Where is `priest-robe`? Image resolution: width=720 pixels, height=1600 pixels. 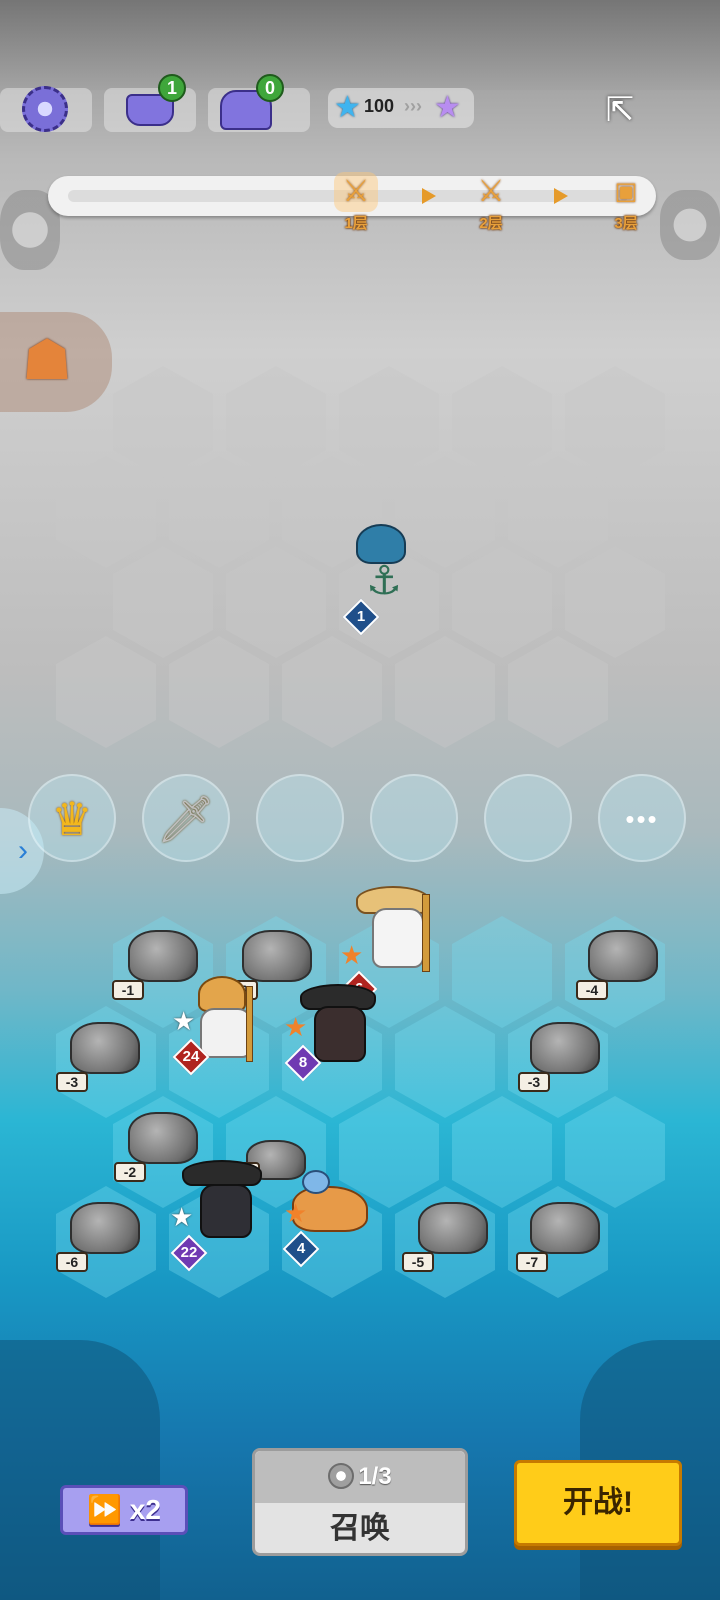 priest-robe is located at coordinates (226, 1033).